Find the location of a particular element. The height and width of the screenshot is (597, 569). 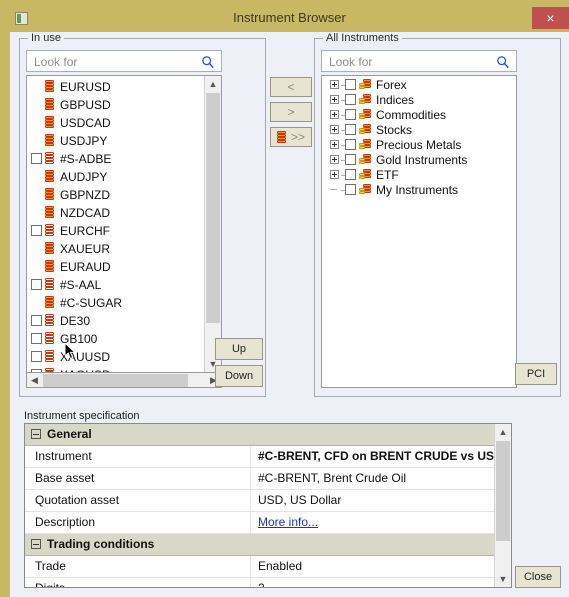

all-instruments-search-input is located at coordinates (409, 62).